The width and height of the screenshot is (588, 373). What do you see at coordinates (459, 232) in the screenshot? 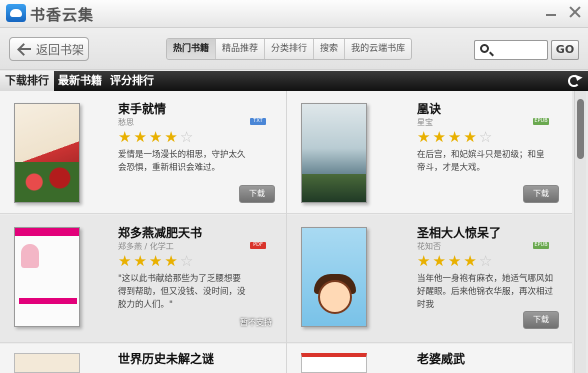
I see `book-title: 圣相大人惊呆了` at bounding box center [459, 232].